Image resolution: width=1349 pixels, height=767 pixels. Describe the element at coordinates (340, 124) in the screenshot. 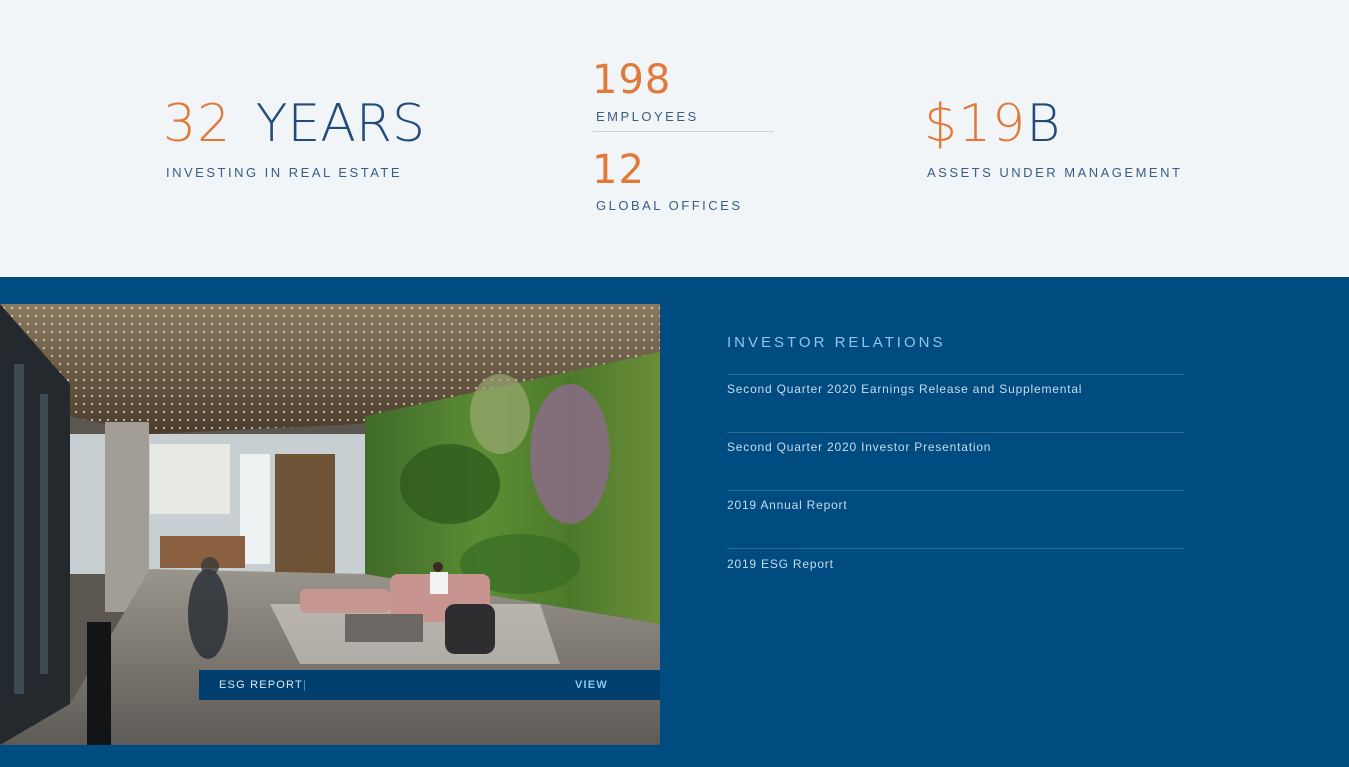

I see `years-unit: YEARS` at that location.